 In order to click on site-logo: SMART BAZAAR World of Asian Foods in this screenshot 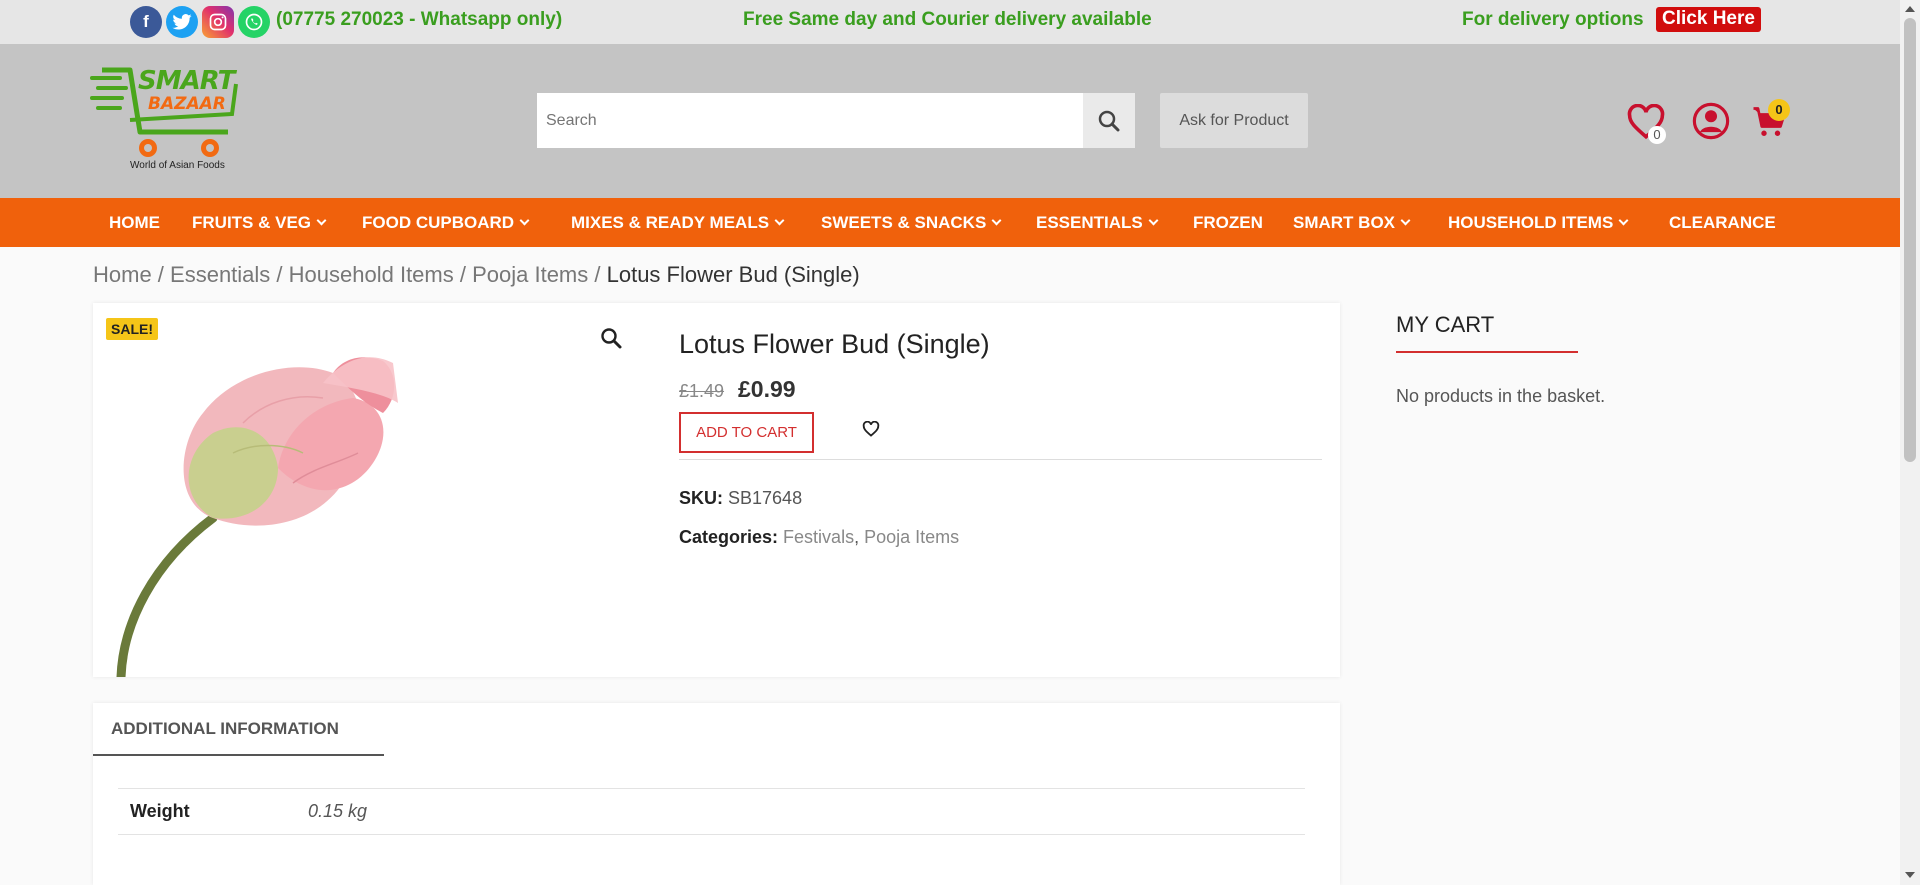, I will do `click(165, 122)`.